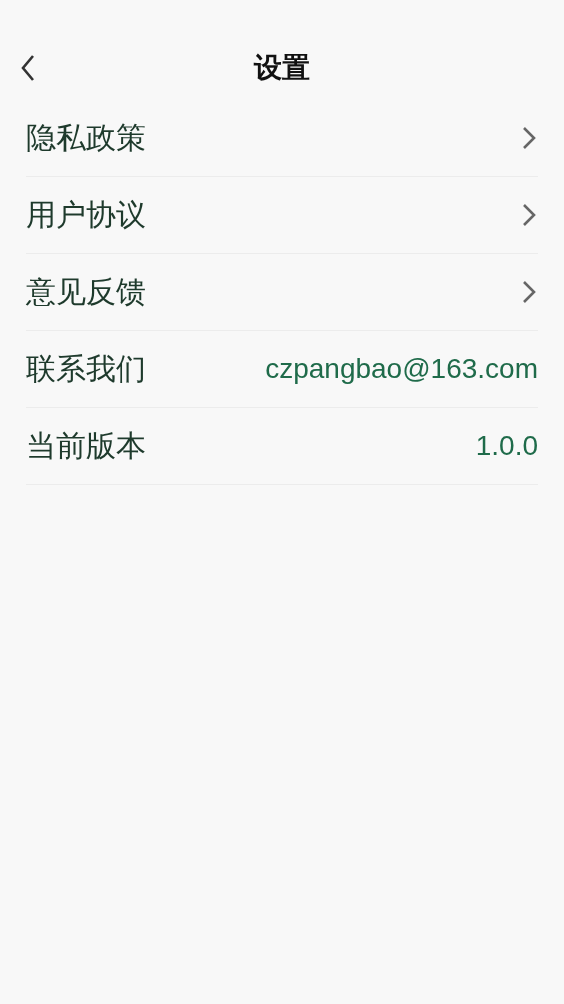  What do you see at coordinates (86, 214) in the screenshot?
I see `row-label: 用户协议` at bounding box center [86, 214].